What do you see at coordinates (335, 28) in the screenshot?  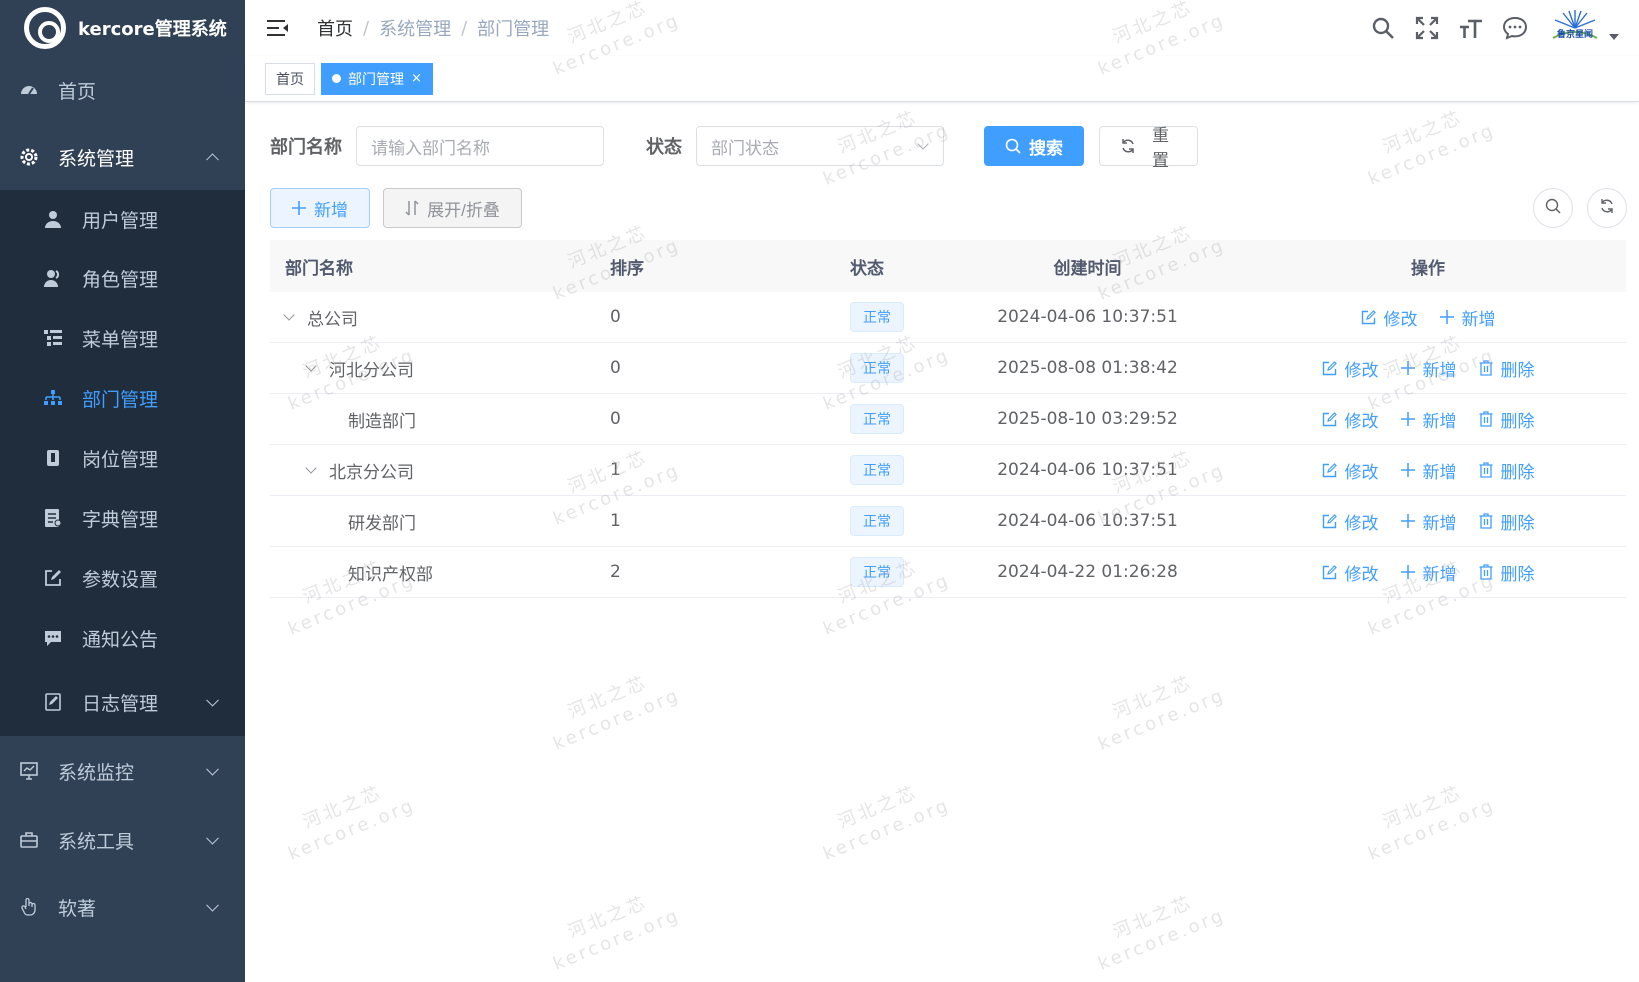 I see `breadcrumb-home: 首页` at bounding box center [335, 28].